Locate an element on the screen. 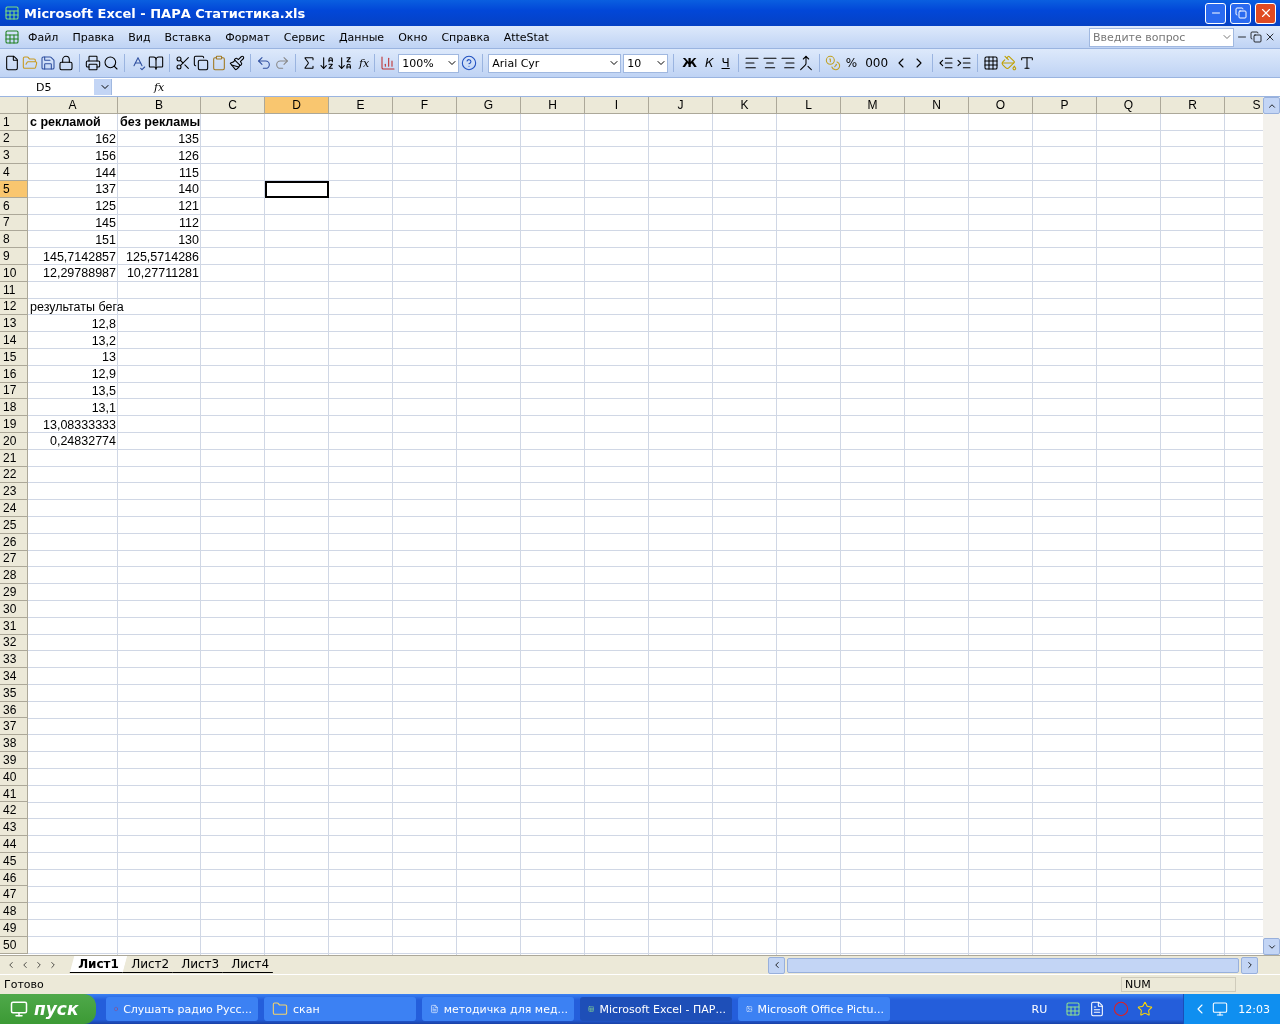 This screenshot has width=1280, height=1024. column-header: O is located at coordinates (1001, 105).